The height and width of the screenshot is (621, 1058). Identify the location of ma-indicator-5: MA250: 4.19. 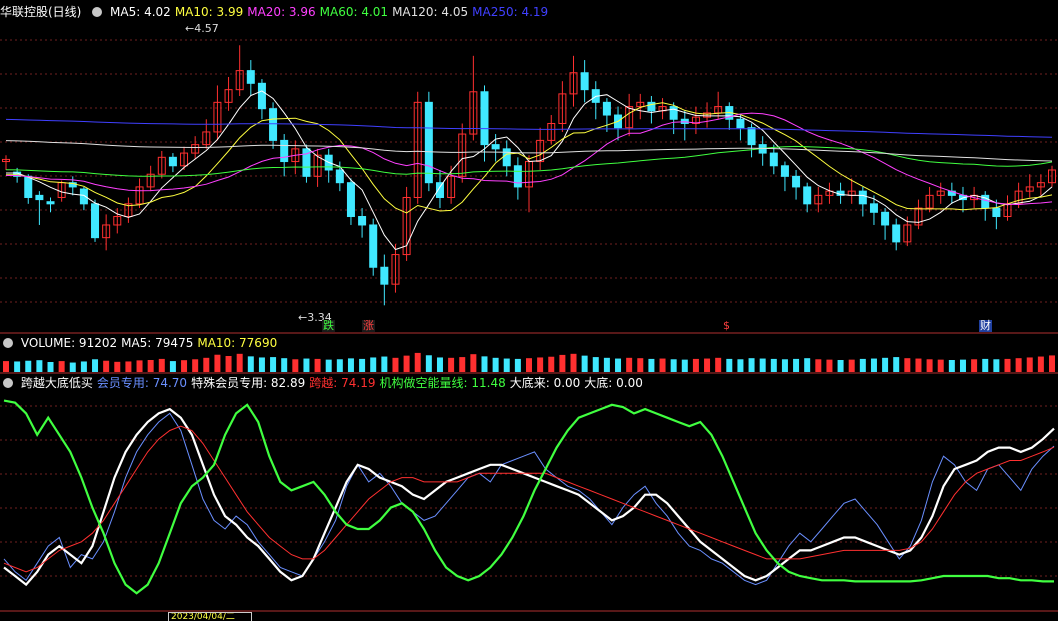
(510, 12).